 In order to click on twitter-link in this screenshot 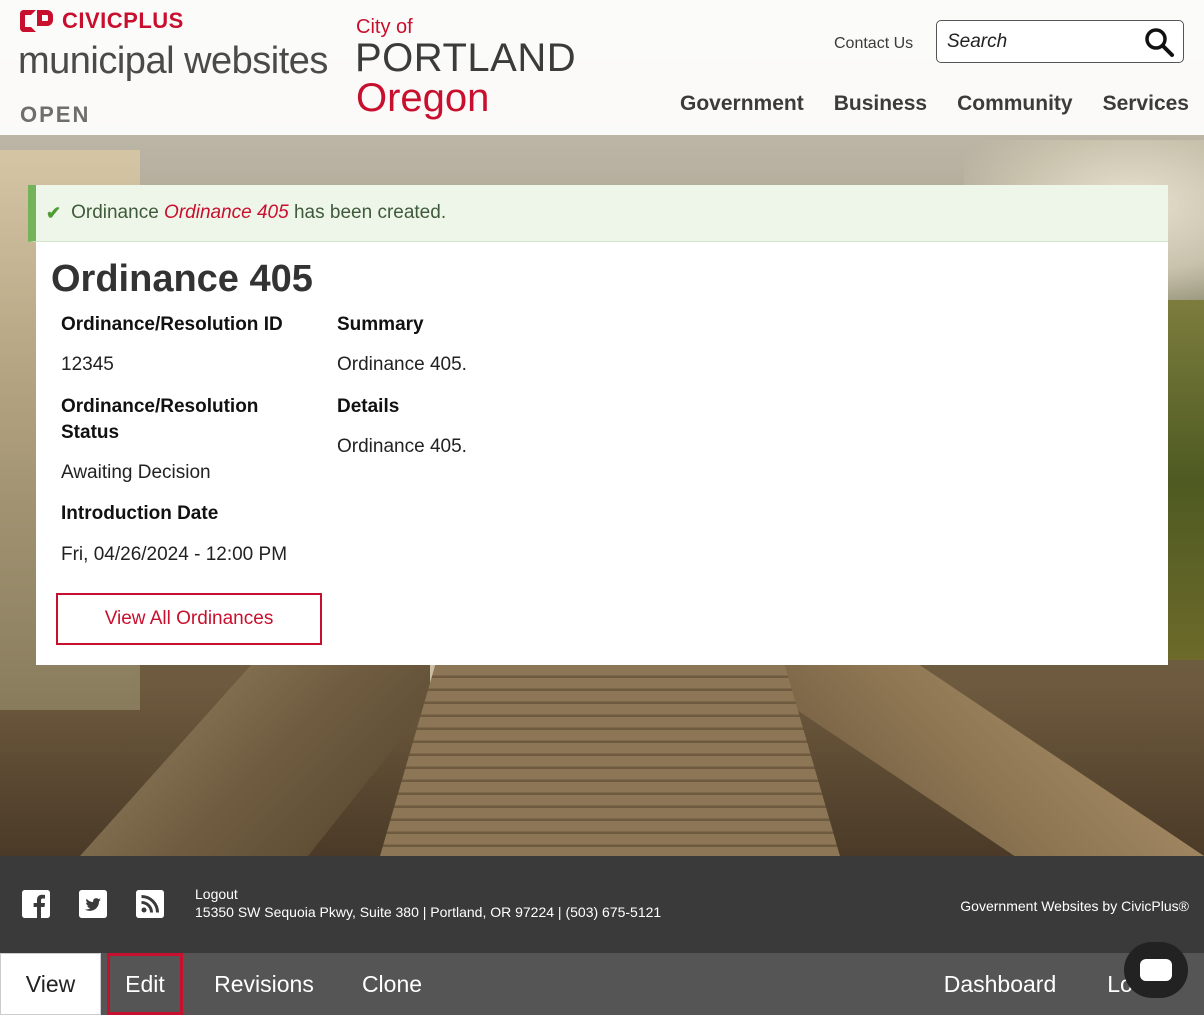, I will do `click(93, 904)`.